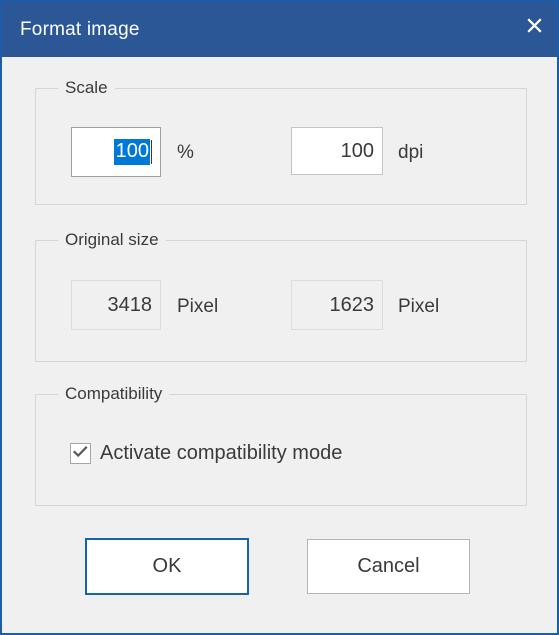 The width and height of the screenshot is (559, 635). I want to click on check-icon, so click(80, 454).